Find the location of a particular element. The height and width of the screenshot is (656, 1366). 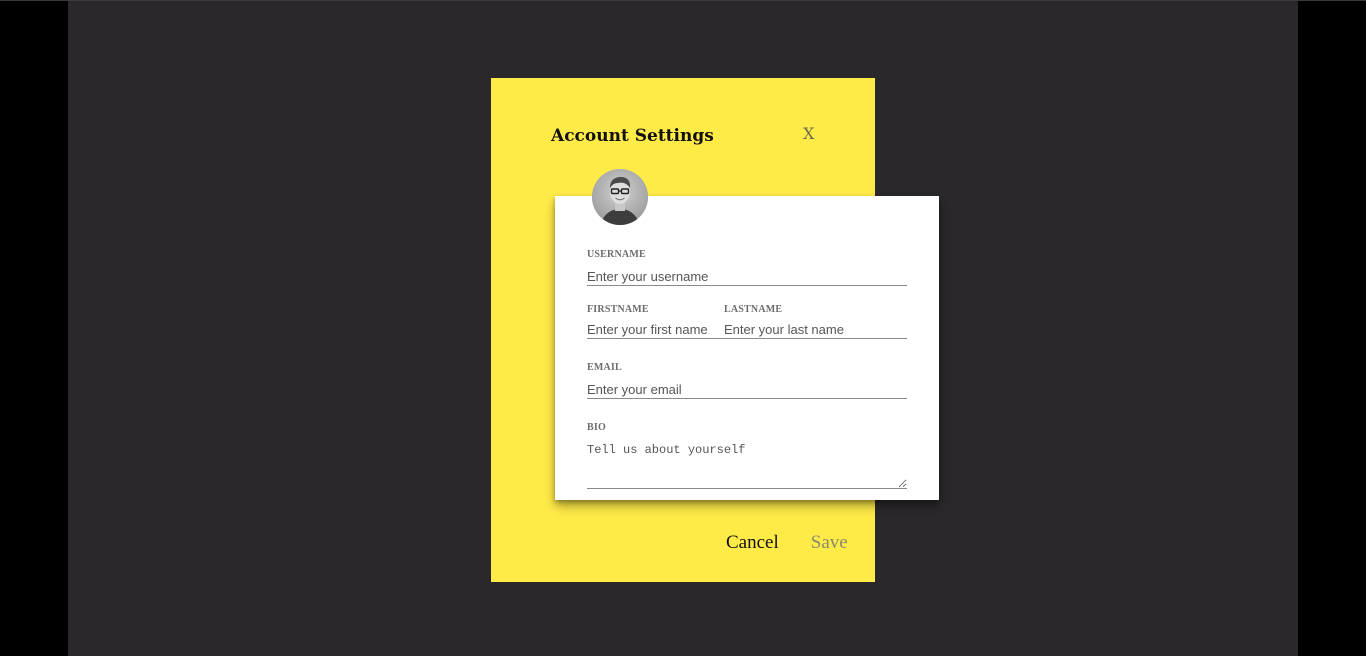

lastname-label: LASTNAME is located at coordinates (753, 309).